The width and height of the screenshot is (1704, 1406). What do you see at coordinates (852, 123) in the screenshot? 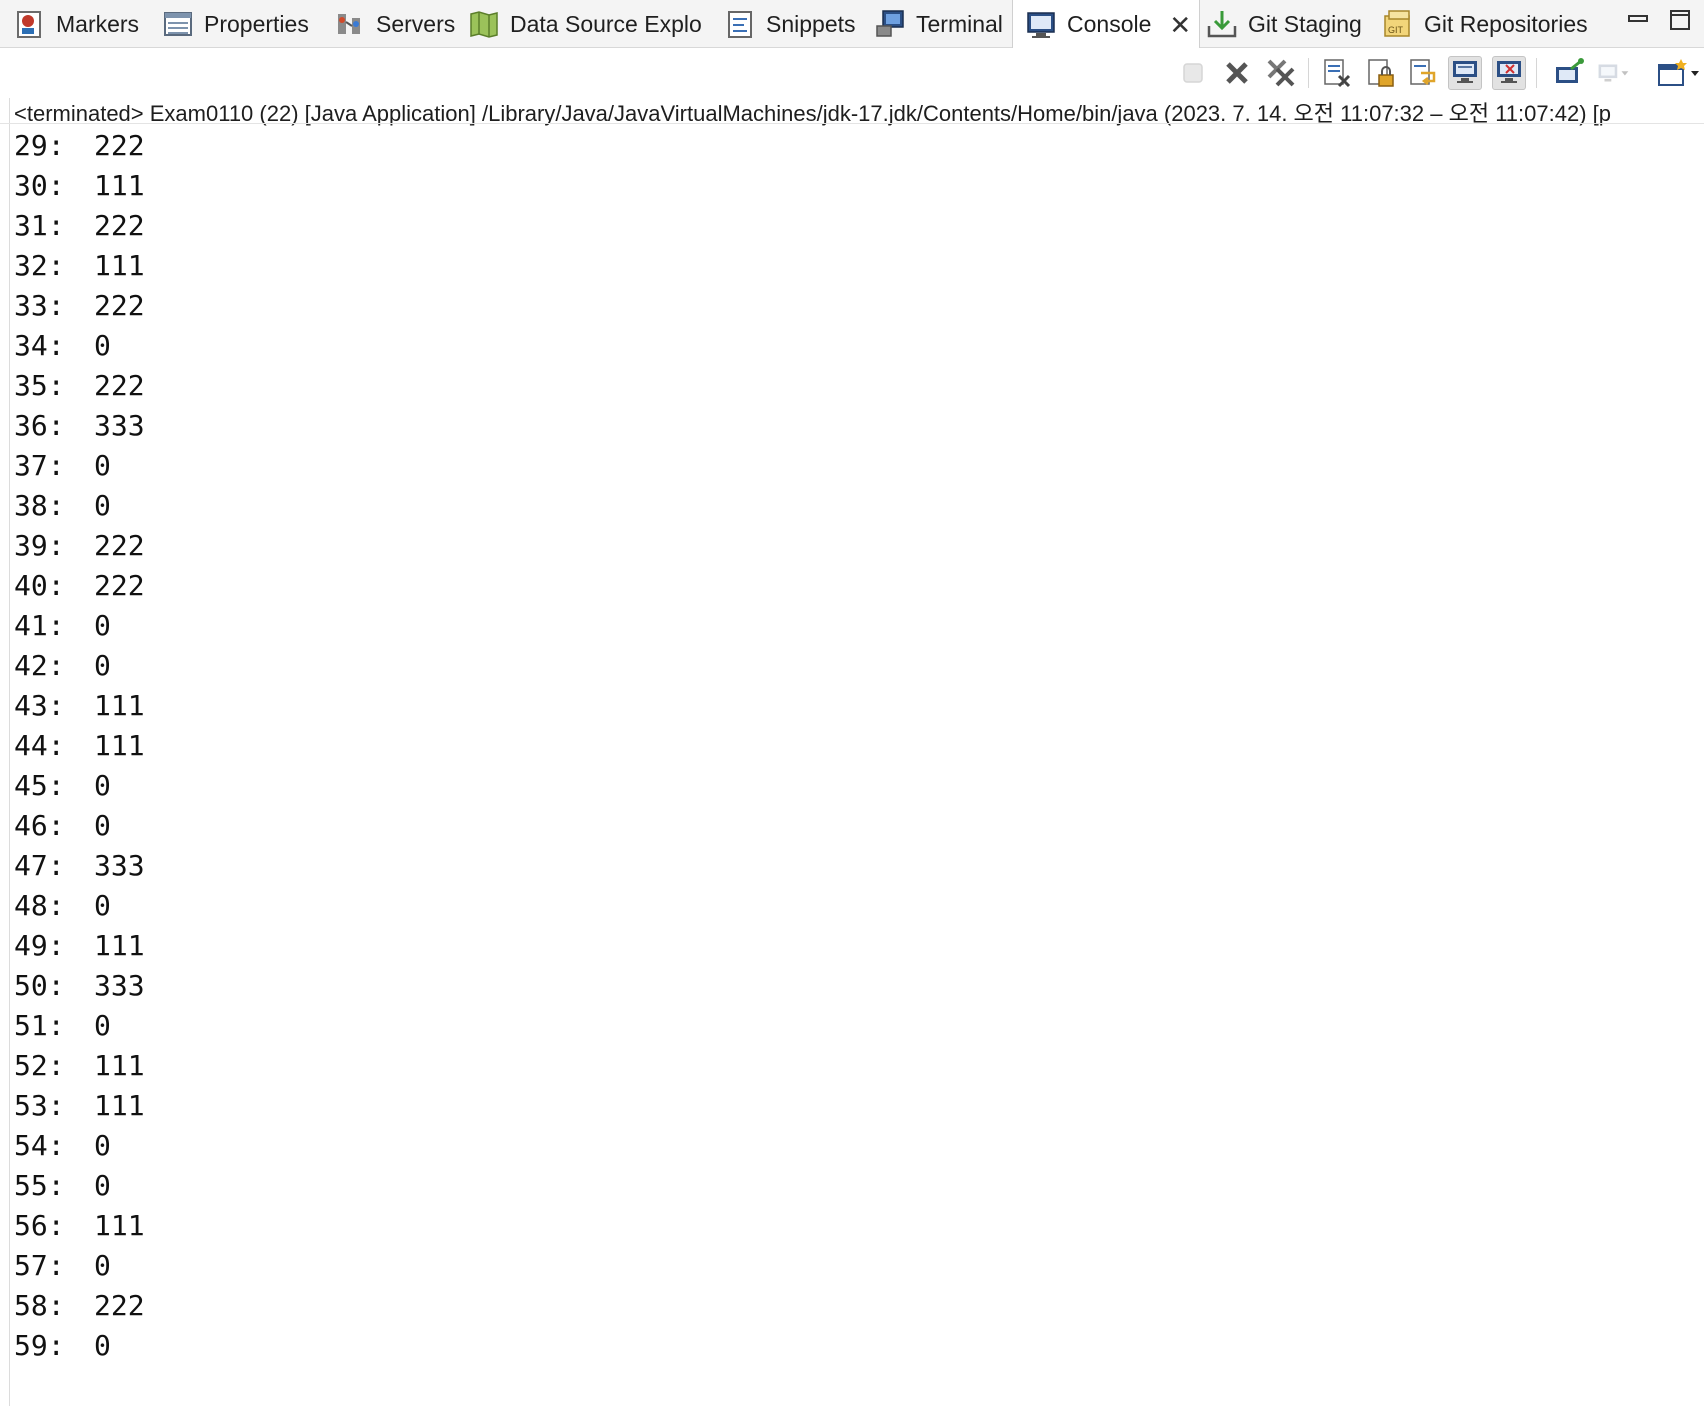
I see `status-divider` at bounding box center [852, 123].